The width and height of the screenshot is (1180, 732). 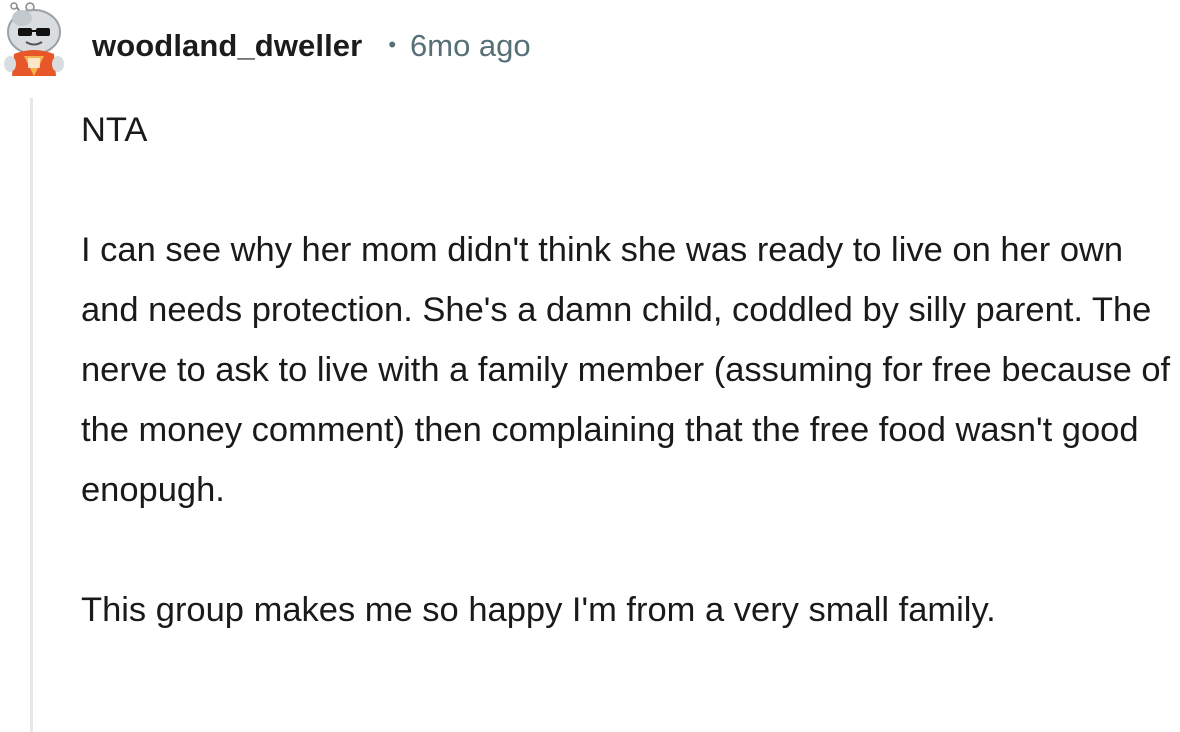 I want to click on username-link: woodland_dweller, so click(x=227, y=46).